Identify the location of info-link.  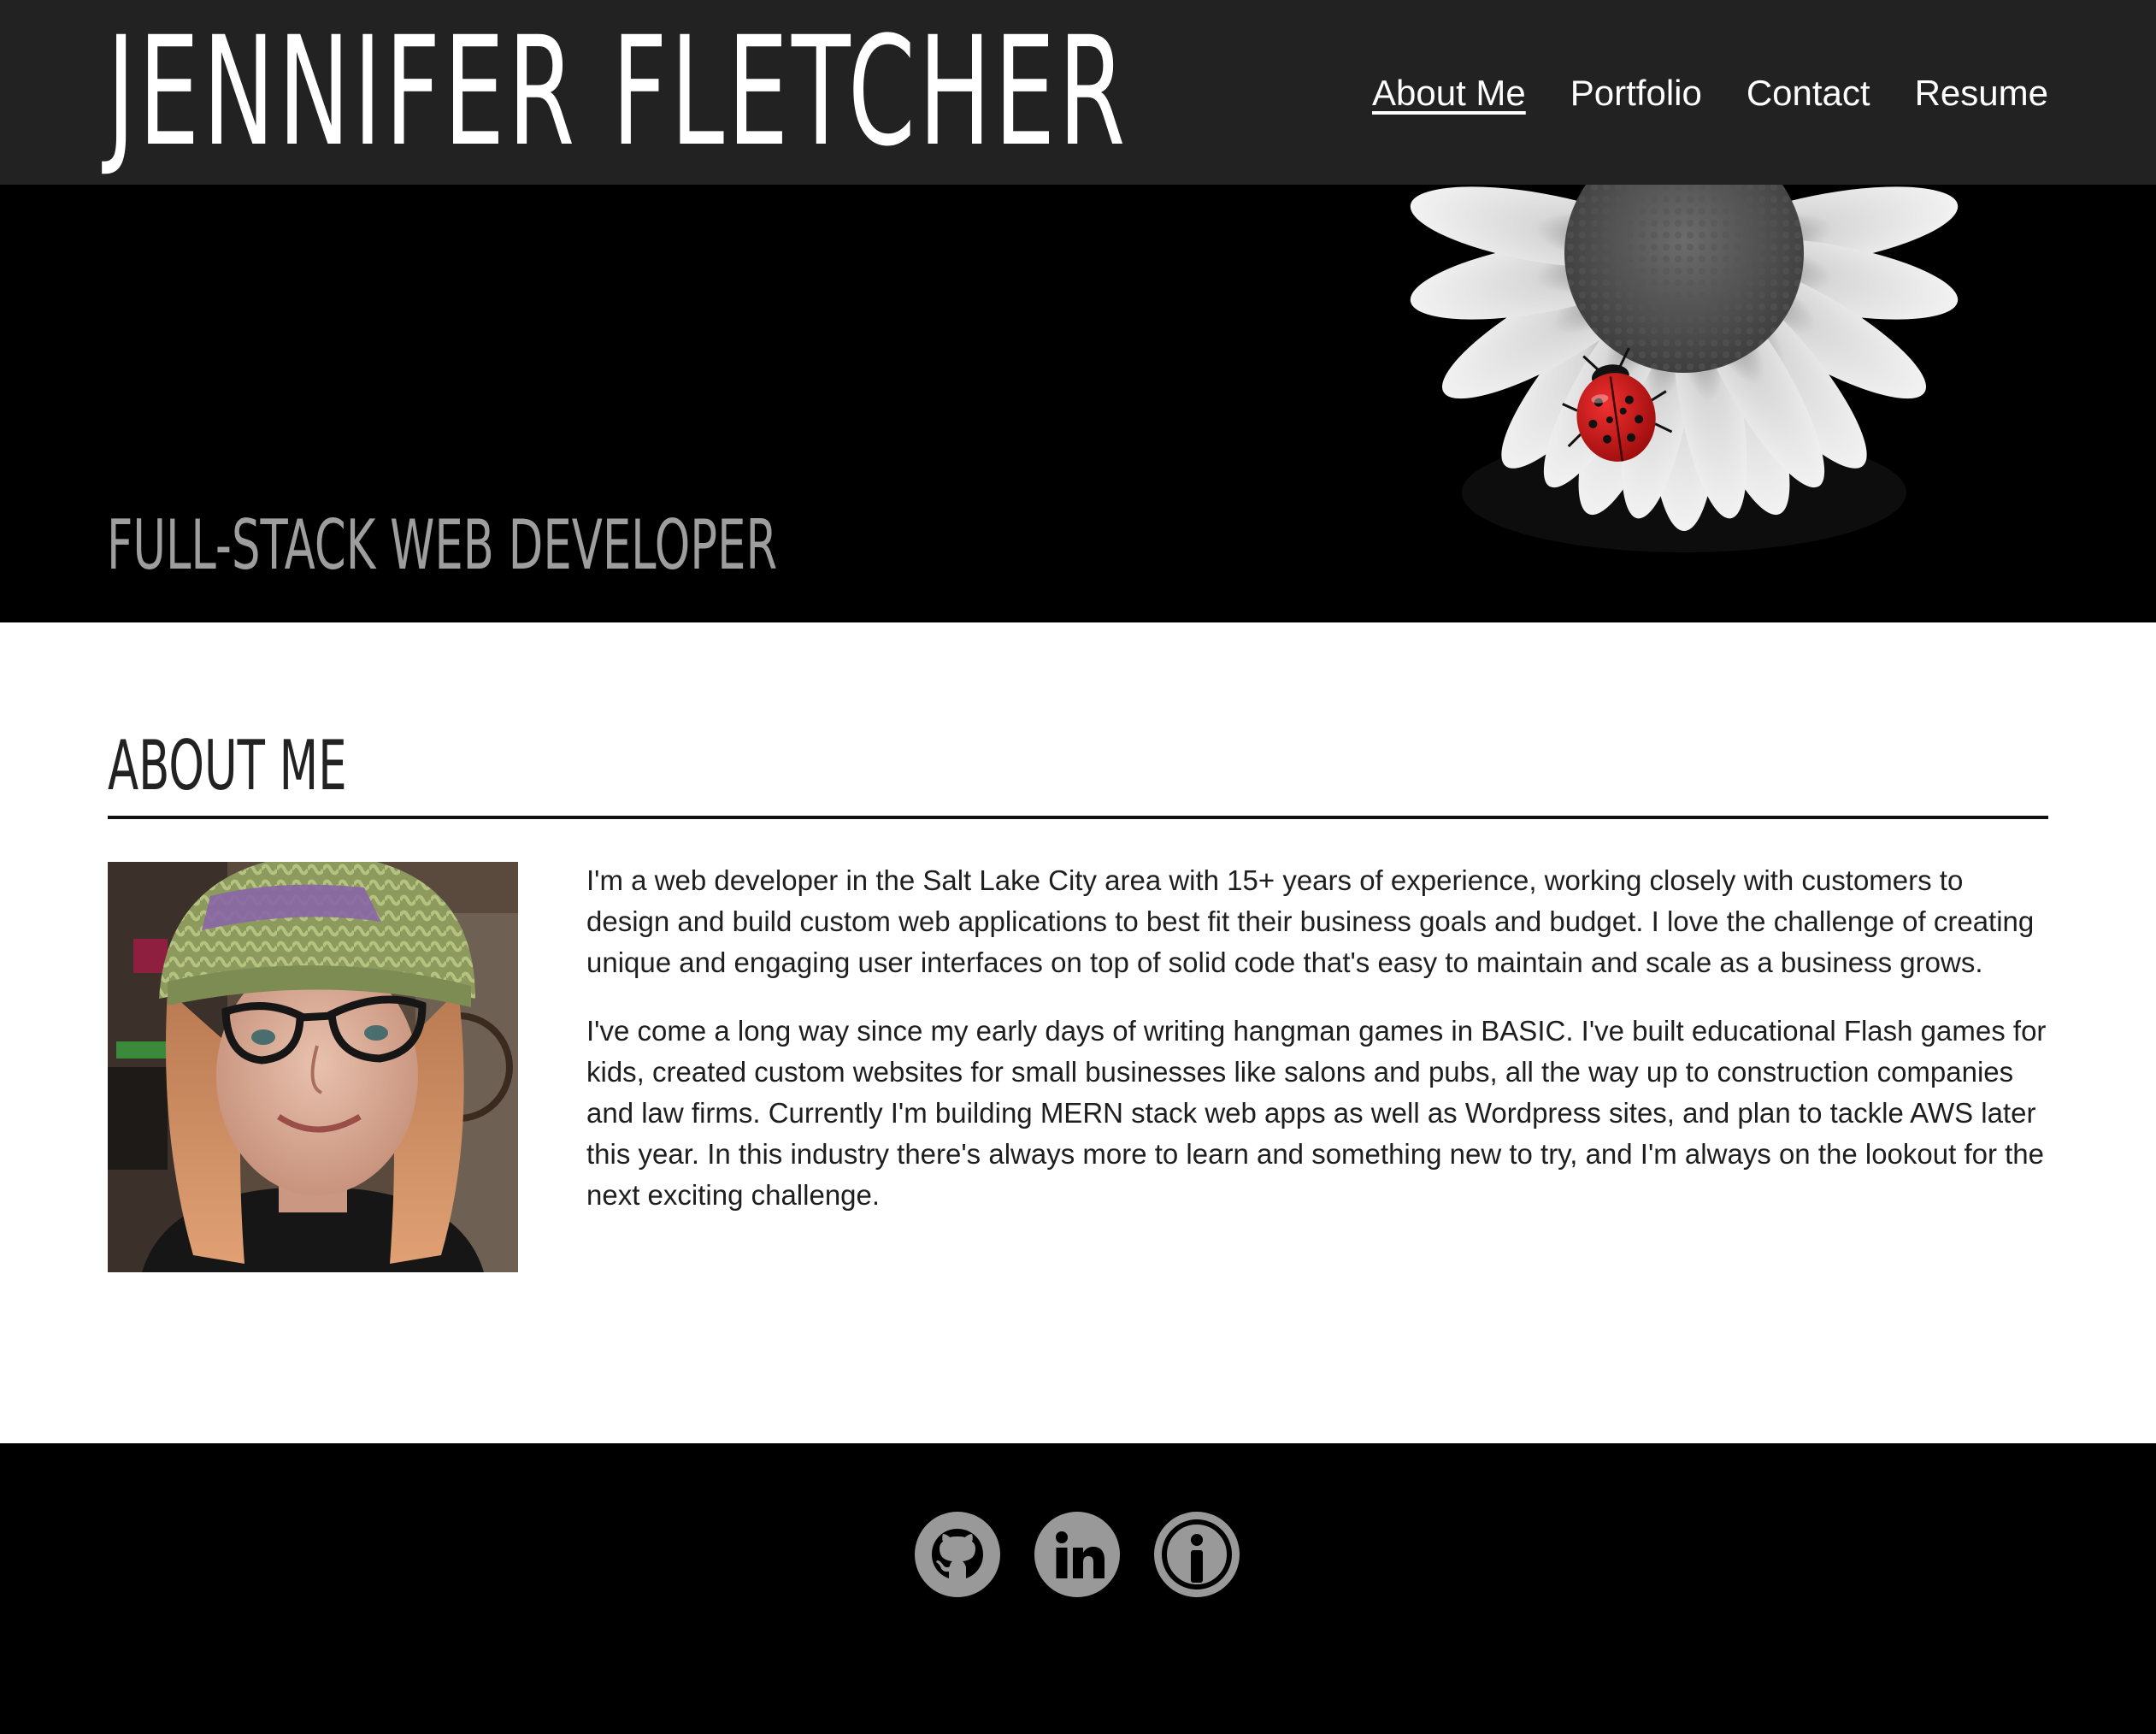
(1197, 1554).